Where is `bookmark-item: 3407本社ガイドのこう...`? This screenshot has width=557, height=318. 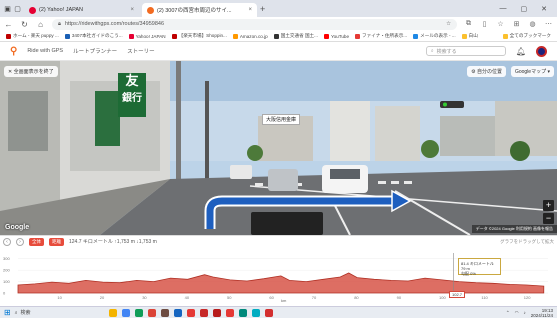
bookmark-item: 3407本社ガイドのこう... is located at coordinates (93, 36).